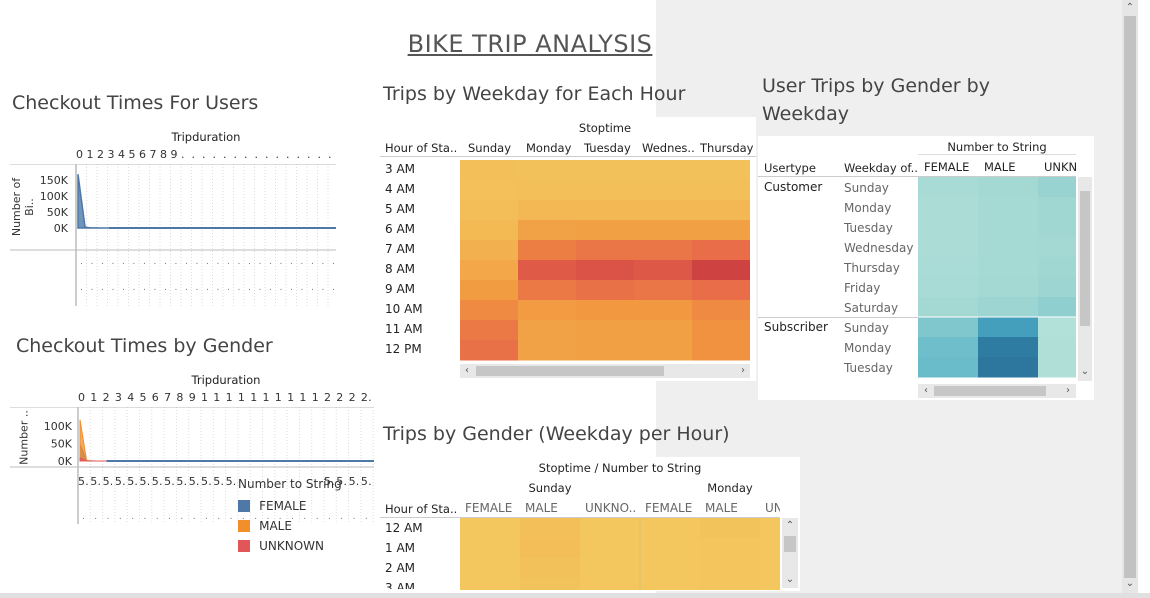 This screenshot has height=598, width=1150. I want to click on column-header-3: Wednes.., so click(668, 148).